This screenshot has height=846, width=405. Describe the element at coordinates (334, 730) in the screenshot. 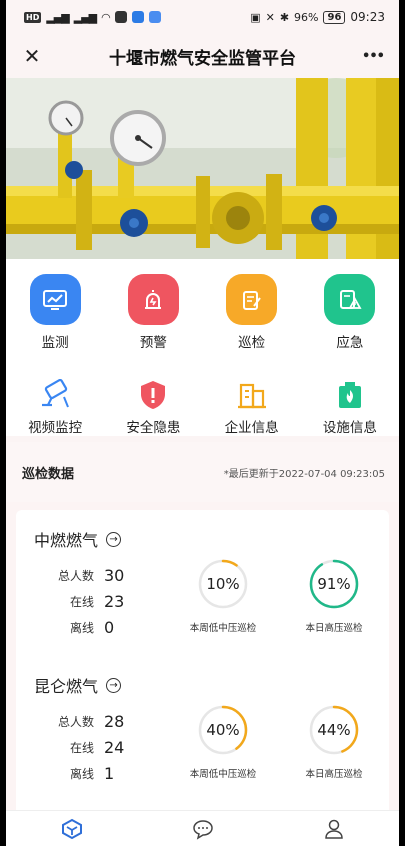

I see `ring-percent: 44%` at that location.